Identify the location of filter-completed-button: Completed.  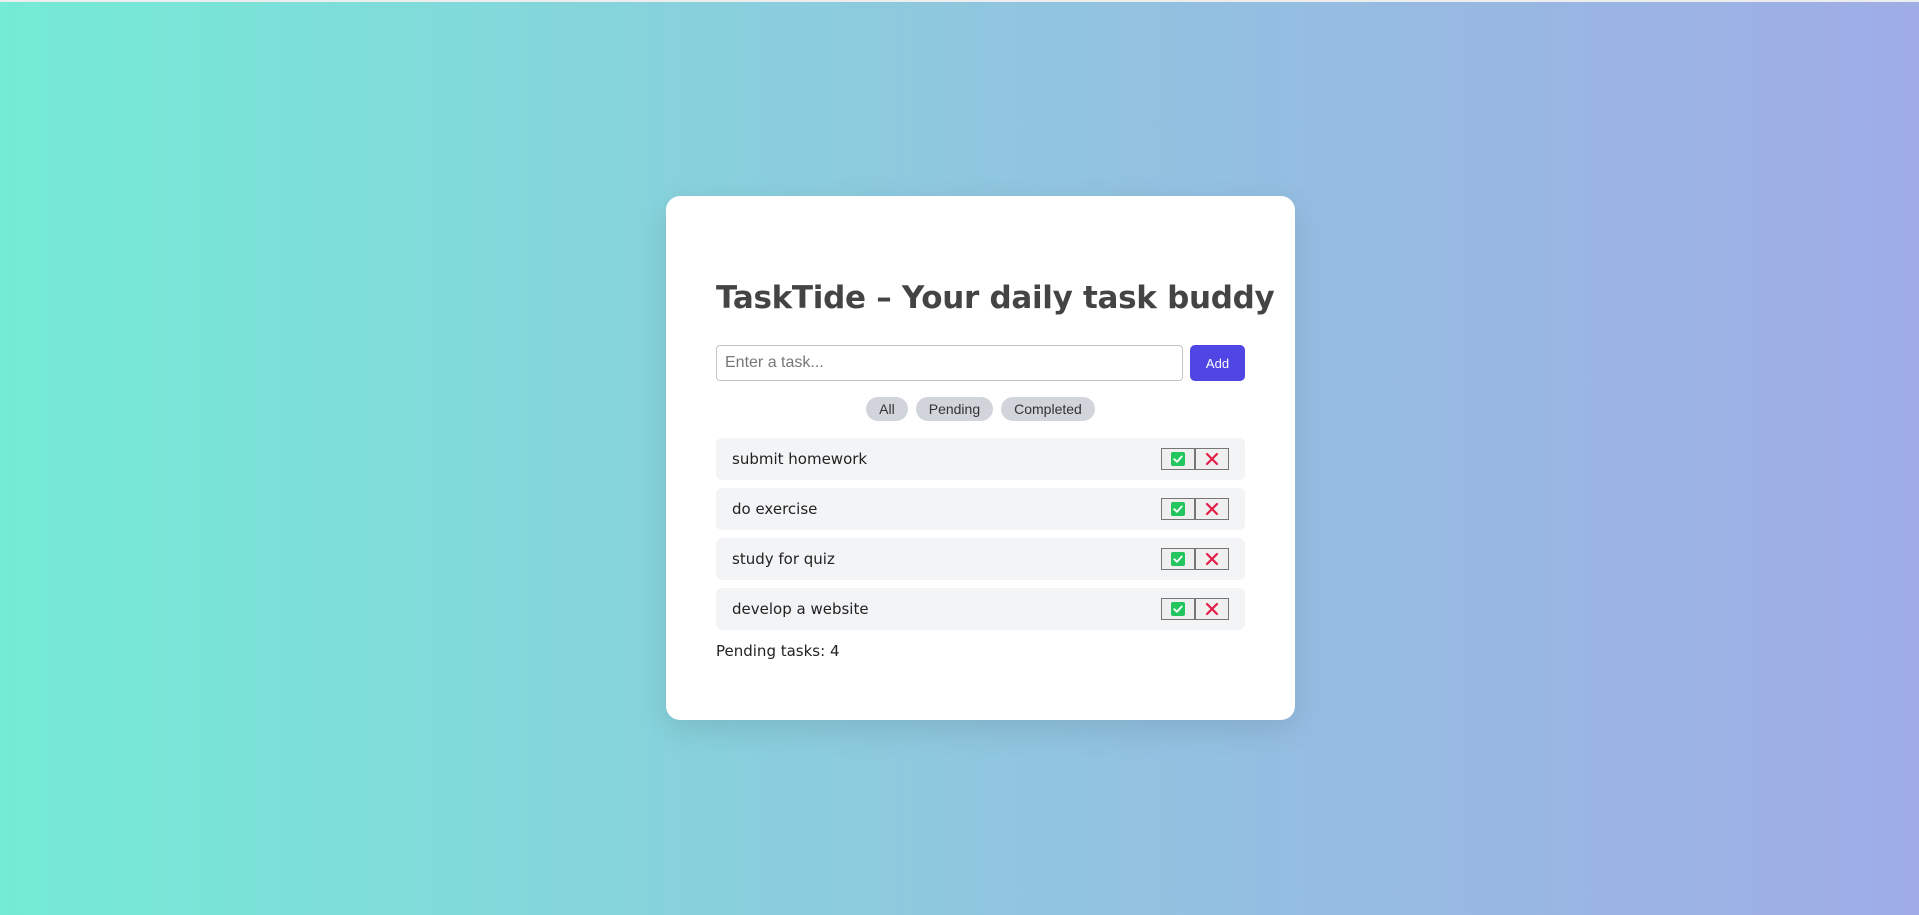
(1048, 409).